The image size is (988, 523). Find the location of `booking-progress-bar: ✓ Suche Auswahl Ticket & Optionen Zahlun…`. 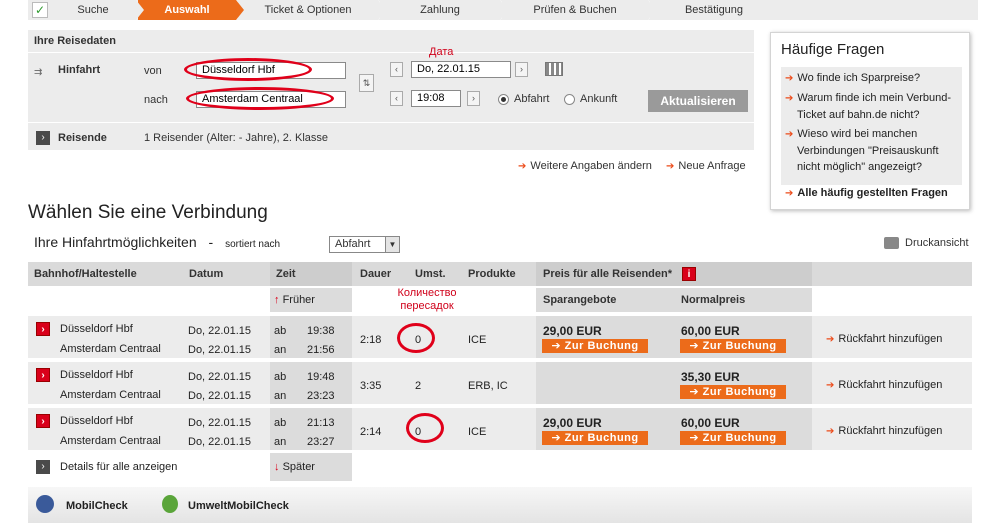

booking-progress-bar: ✓ Suche Auswahl Ticket & Optionen Zahlun… is located at coordinates (503, 10).